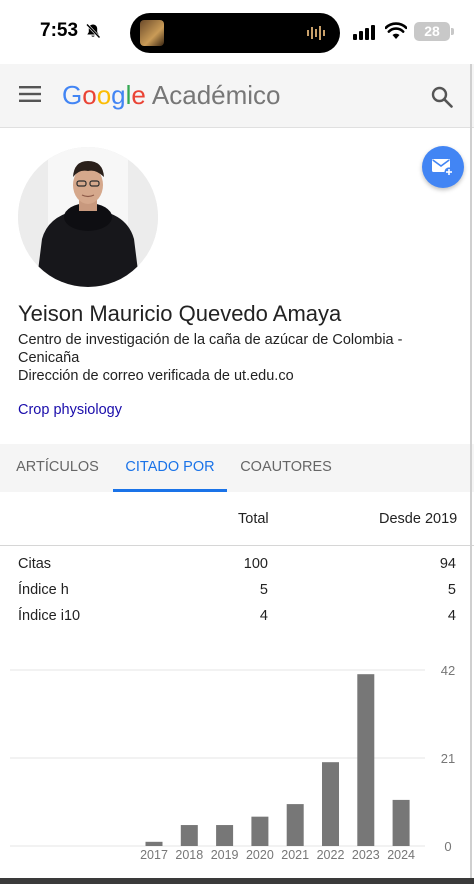 The width and height of the screenshot is (474, 884). What do you see at coordinates (448, 758) in the screenshot?
I see `y-tick-label: 21` at bounding box center [448, 758].